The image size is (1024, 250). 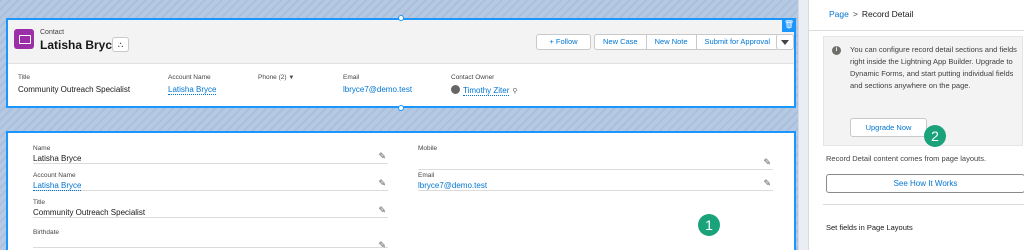 I want to click on breadcrumb: Page > Record Detail, so click(x=871, y=14).